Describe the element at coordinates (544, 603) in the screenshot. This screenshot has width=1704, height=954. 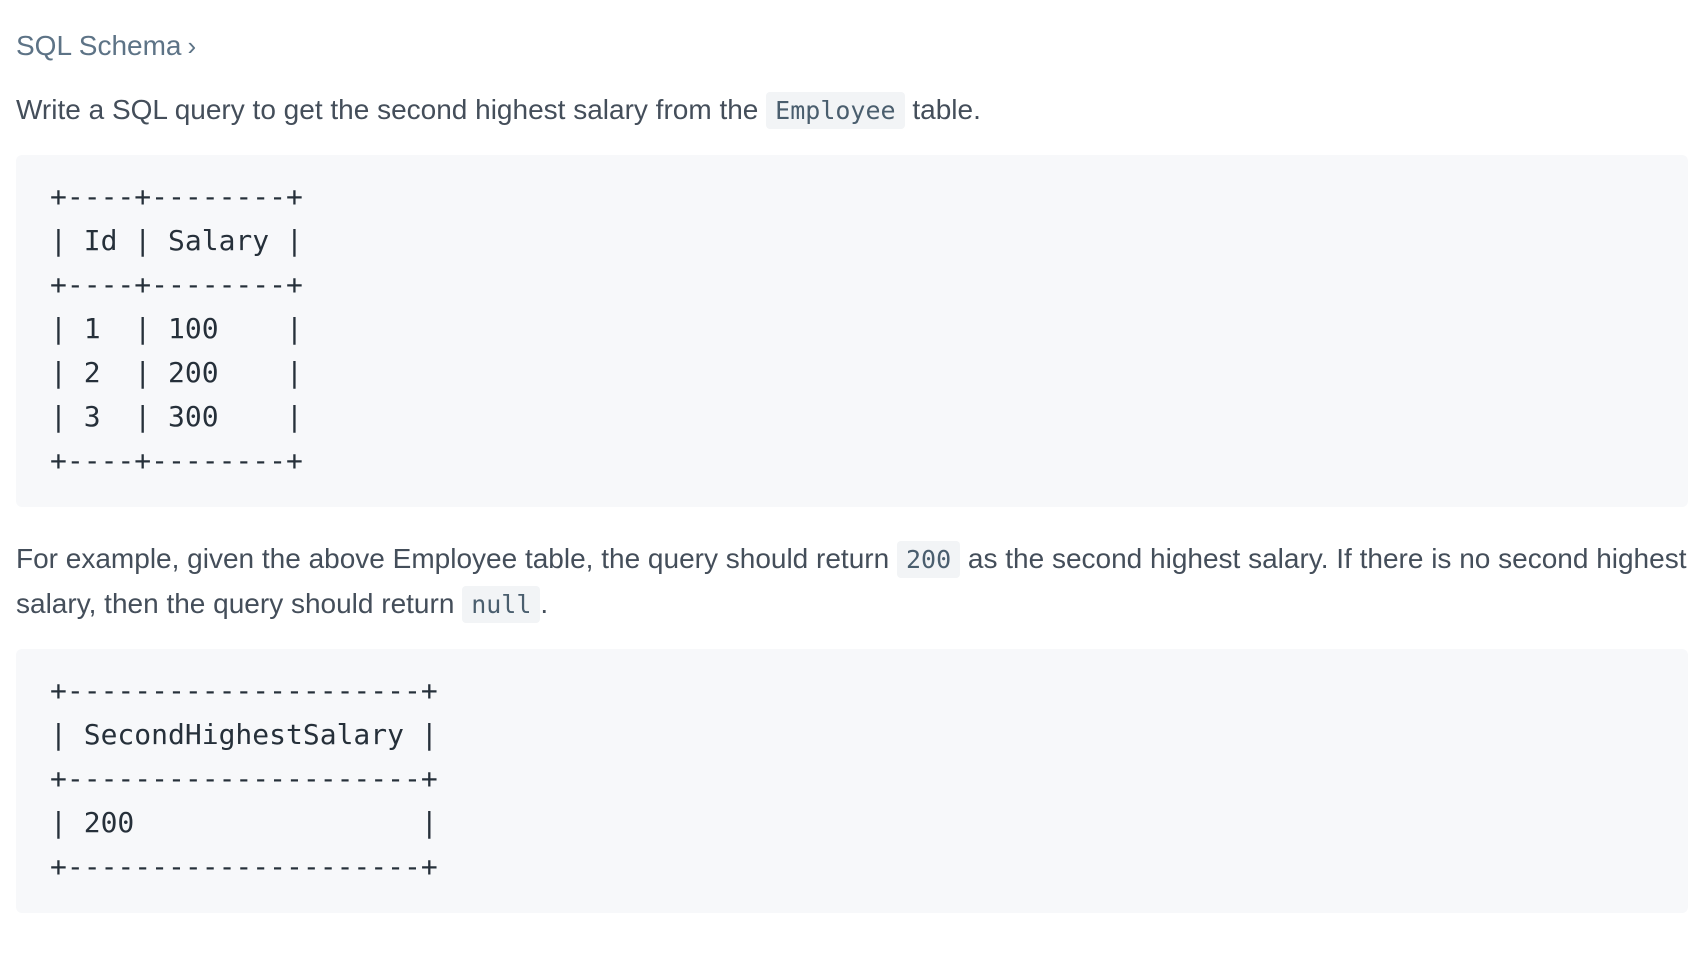
I see `example-text-after: .` at that location.